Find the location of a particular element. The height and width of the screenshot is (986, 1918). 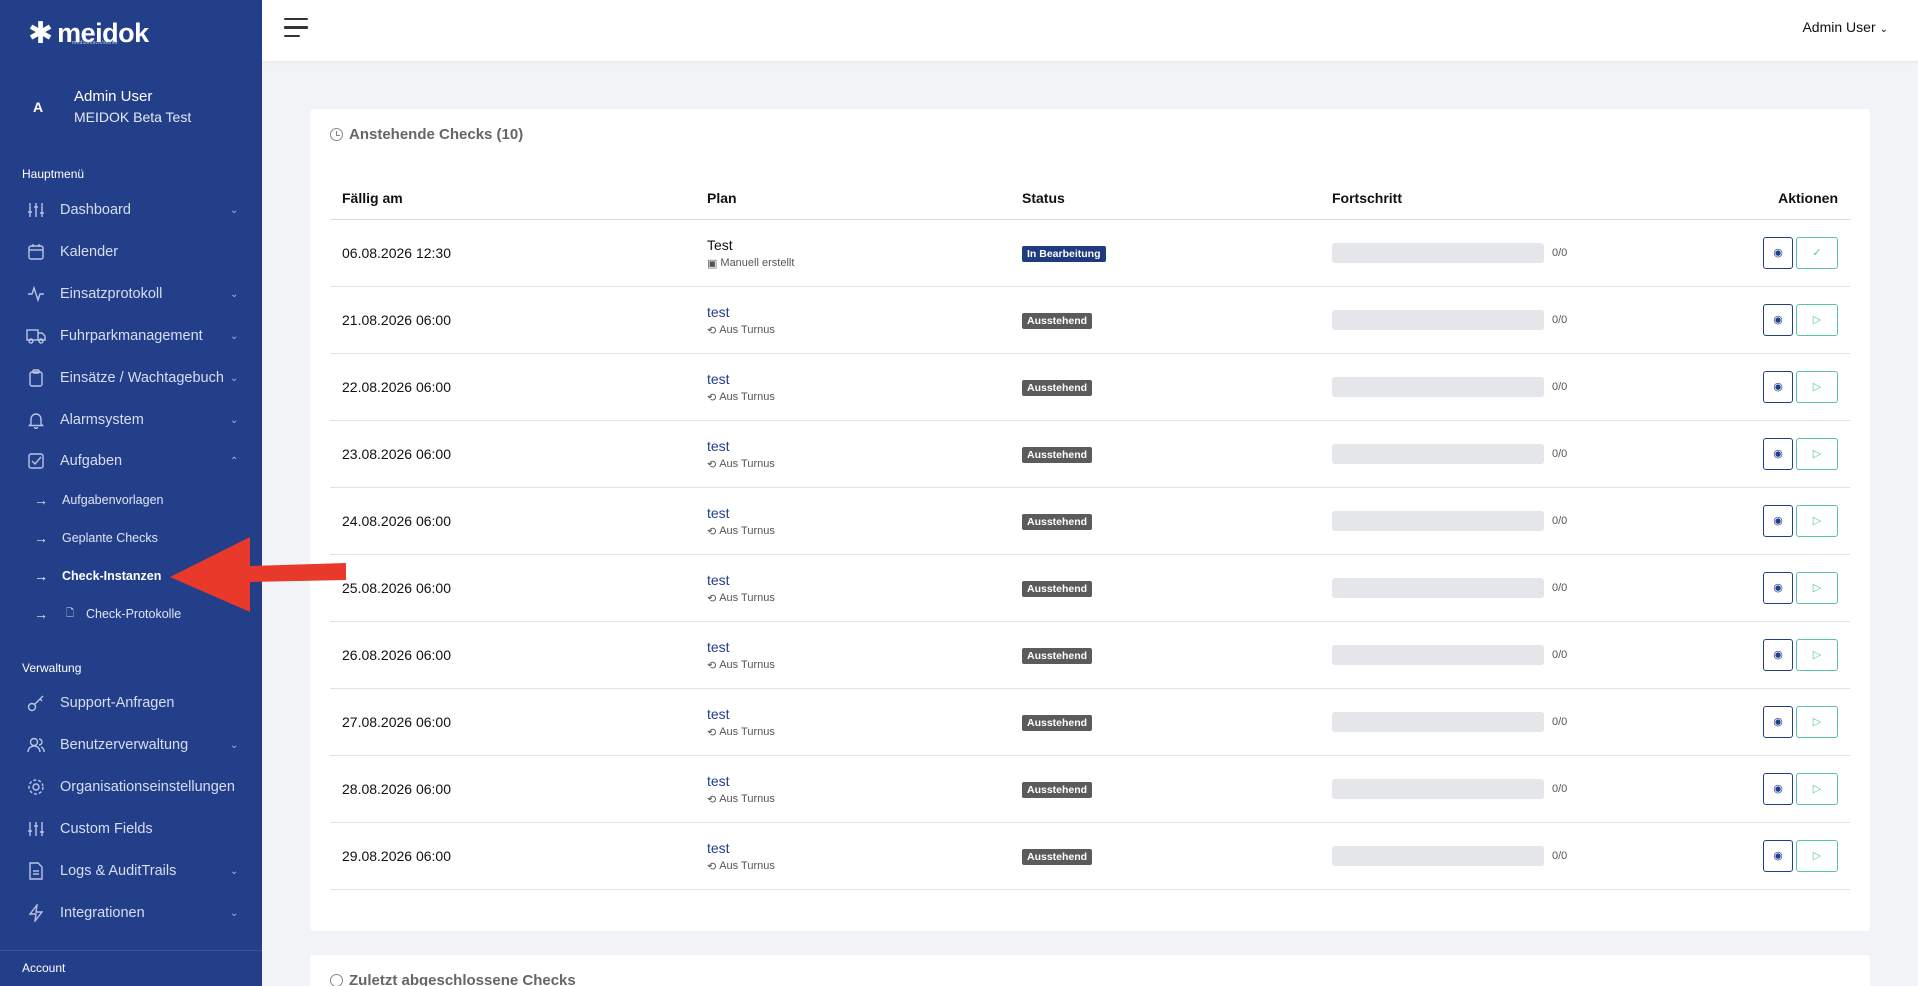

sidebar-item-benutzerverwaltung: Benutzerverwaltung ⌄ is located at coordinates (131, 745).